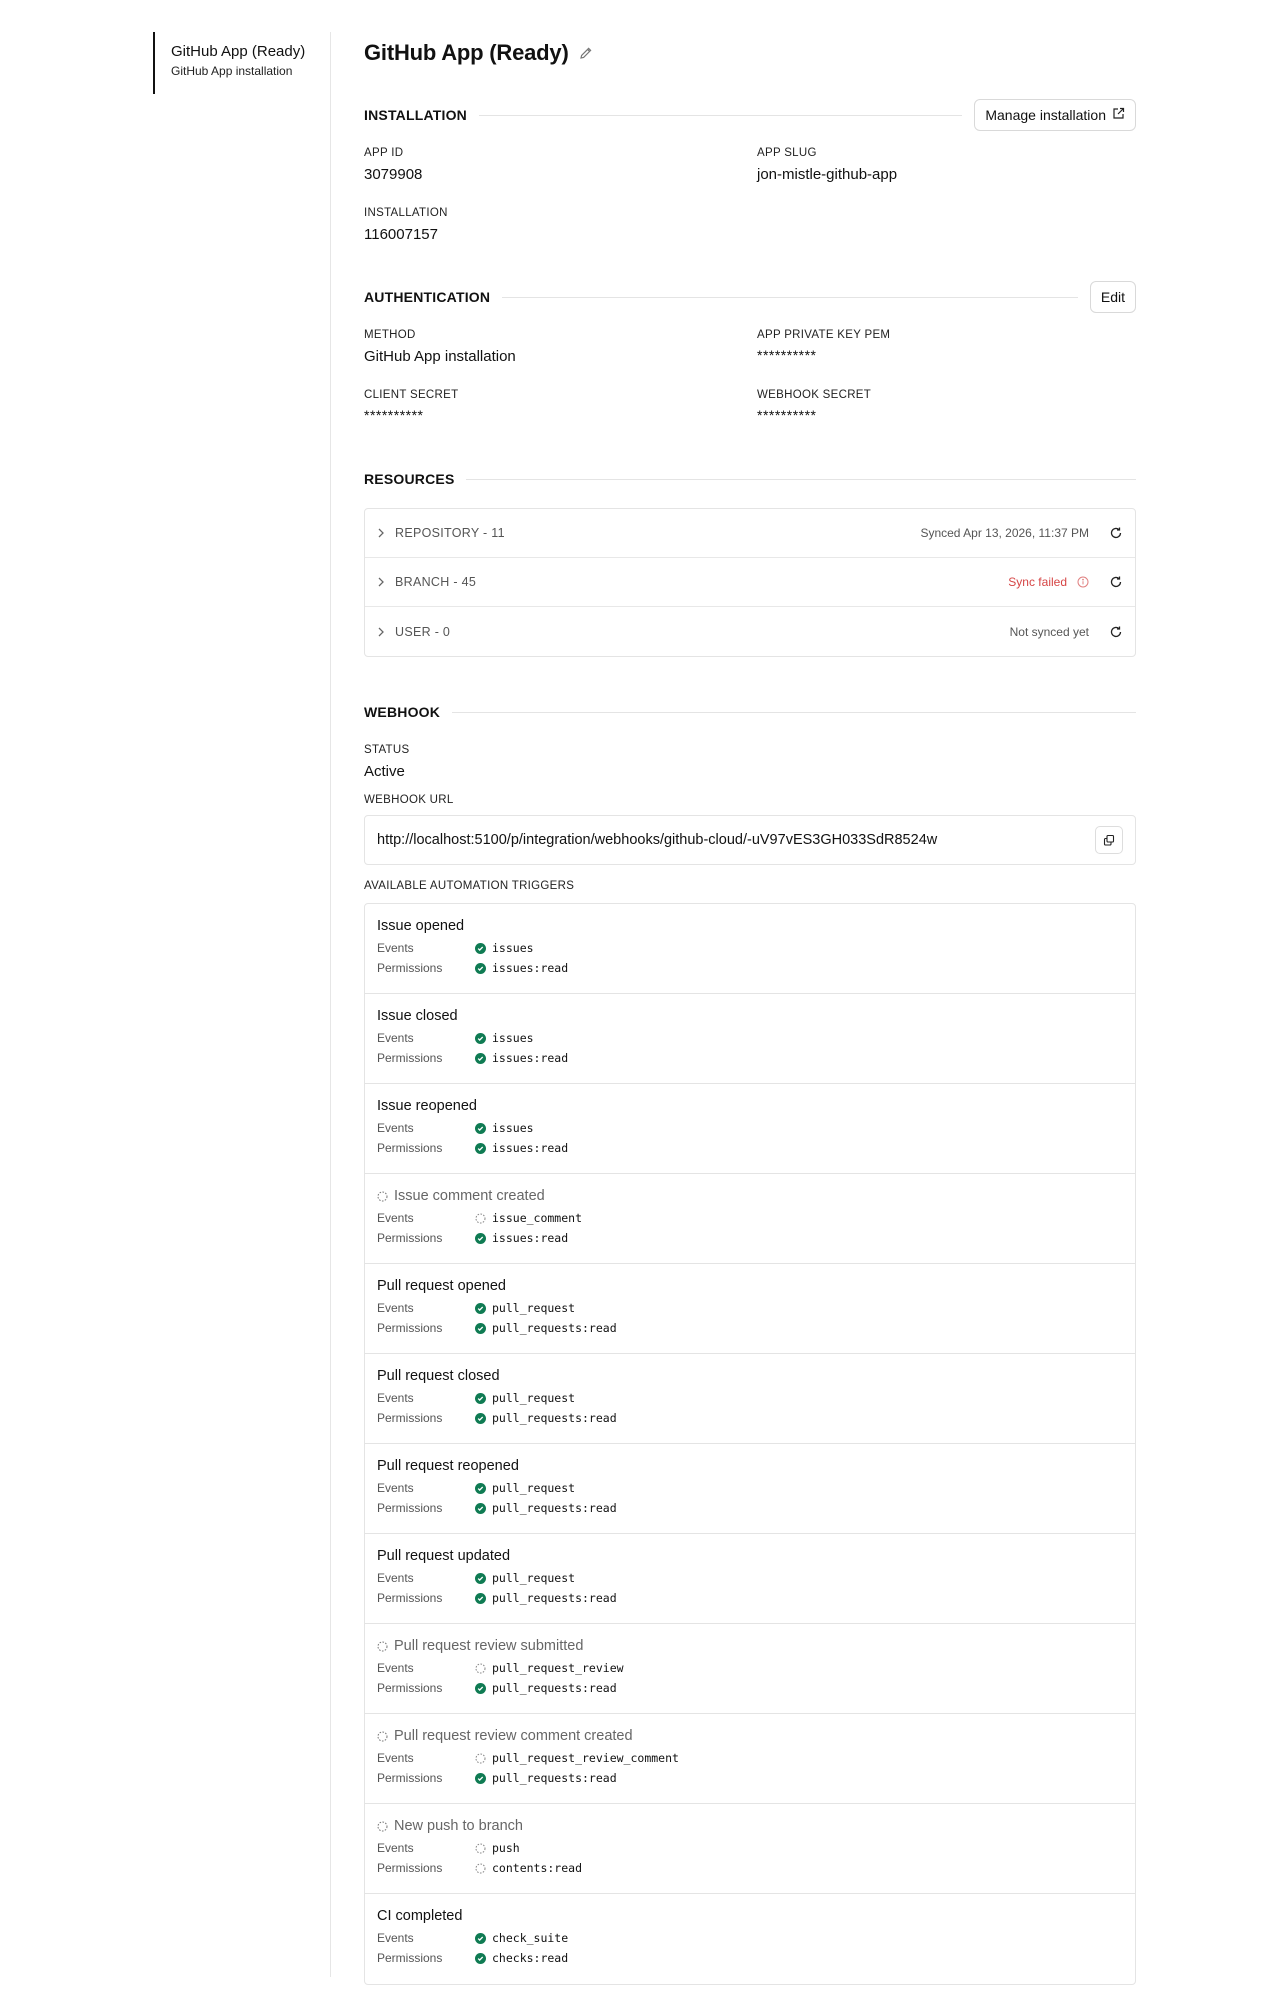 Image resolution: width=1280 pixels, height=1995 pixels. I want to click on sidebar-divider, so click(330, 1004).